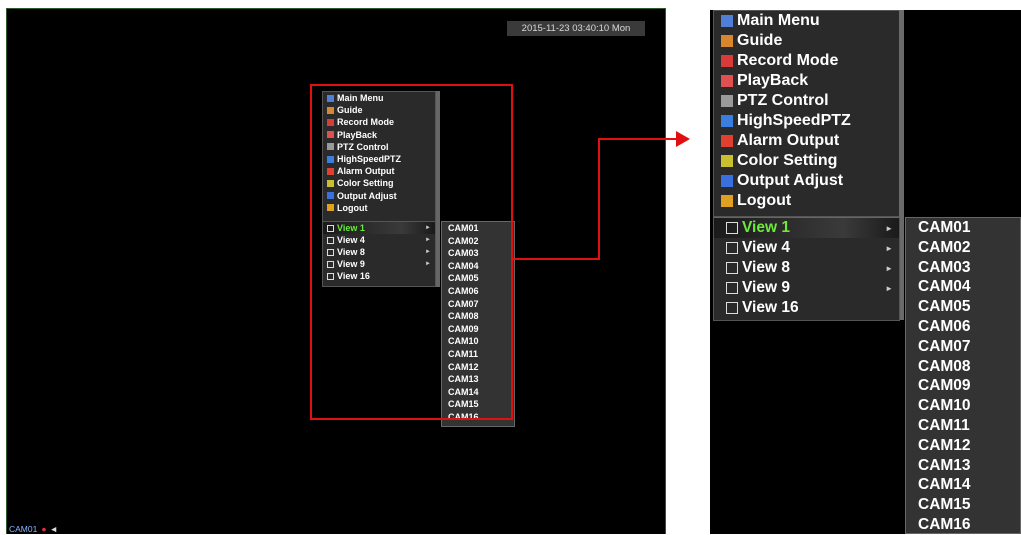 Image resolution: width=1021 pixels, height=535 pixels. I want to click on date-time-display: 2015-11-23 03:40:10 Mon, so click(576, 28).